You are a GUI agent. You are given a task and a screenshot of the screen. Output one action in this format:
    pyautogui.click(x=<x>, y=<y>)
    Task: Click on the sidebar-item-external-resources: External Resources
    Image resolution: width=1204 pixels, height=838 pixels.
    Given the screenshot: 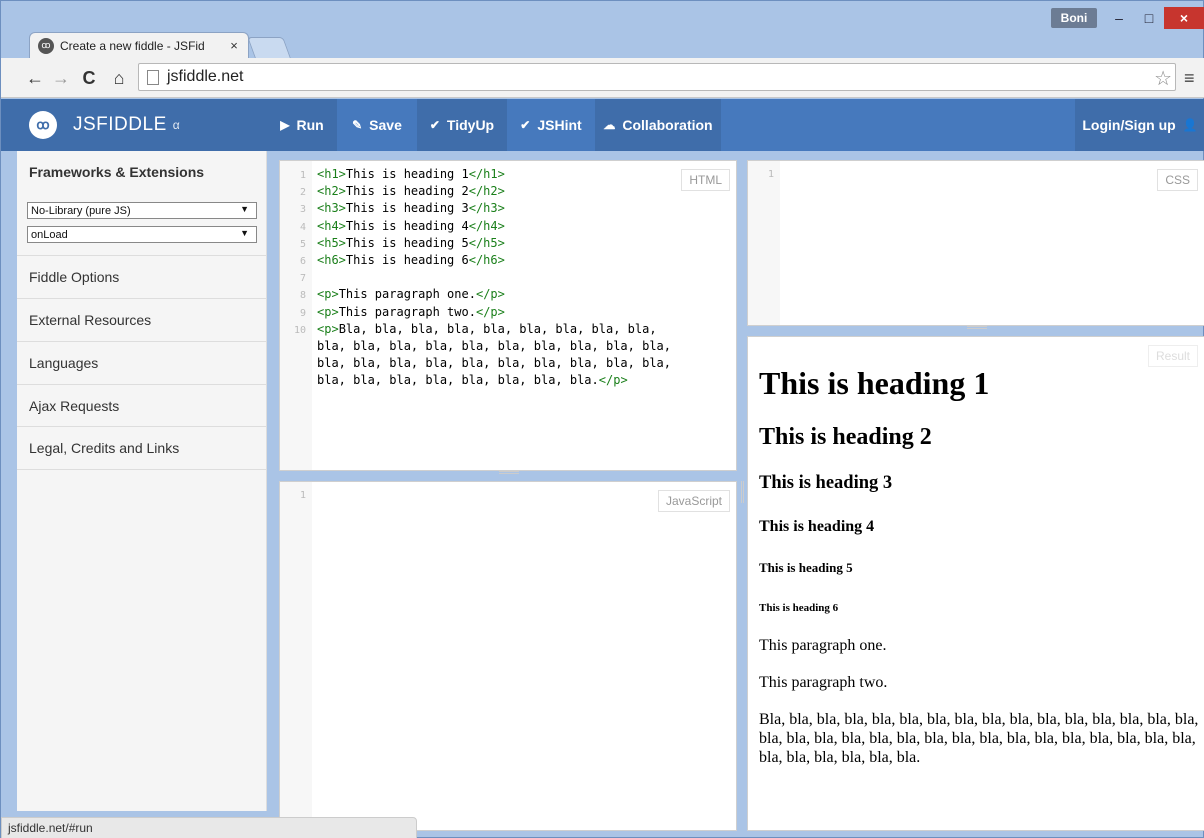 What is the action you would take?
    pyautogui.click(x=142, y=319)
    